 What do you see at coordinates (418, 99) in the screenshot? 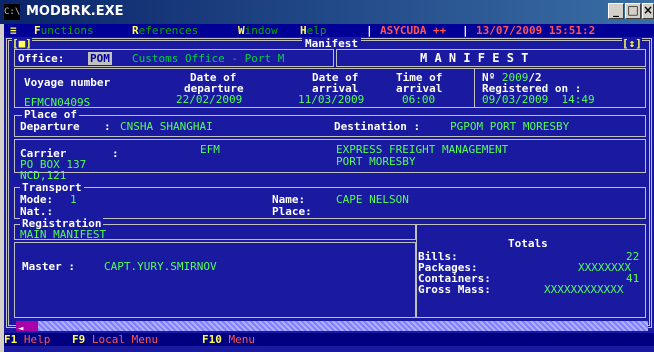
I see `time-arrival-field: 06:00` at bounding box center [418, 99].